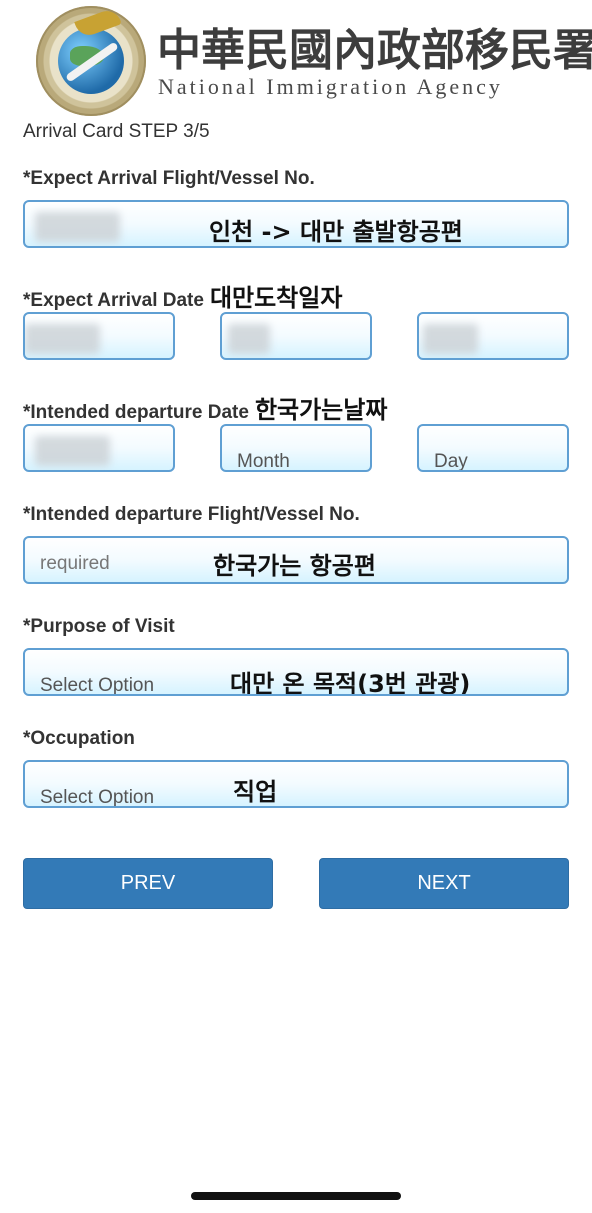 The width and height of the screenshot is (592, 1213). What do you see at coordinates (330, 86) in the screenshot?
I see `agency-name-english: National Immigration Agency` at bounding box center [330, 86].